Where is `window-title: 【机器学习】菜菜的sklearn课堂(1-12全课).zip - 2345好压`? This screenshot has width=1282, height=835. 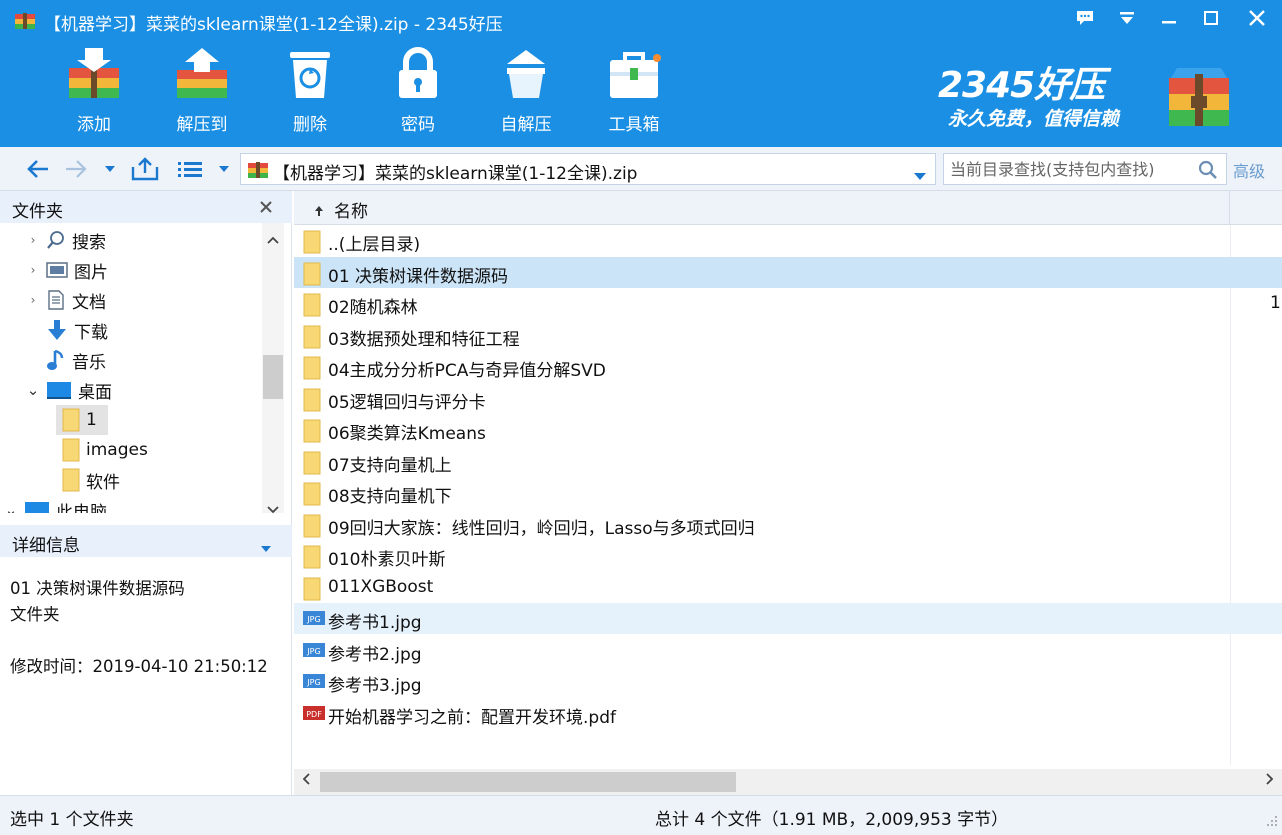
window-title: 【机器学习】菜菜的sklearn课堂(1-12全课).zip - 2345好压 is located at coordinates (273, 25).